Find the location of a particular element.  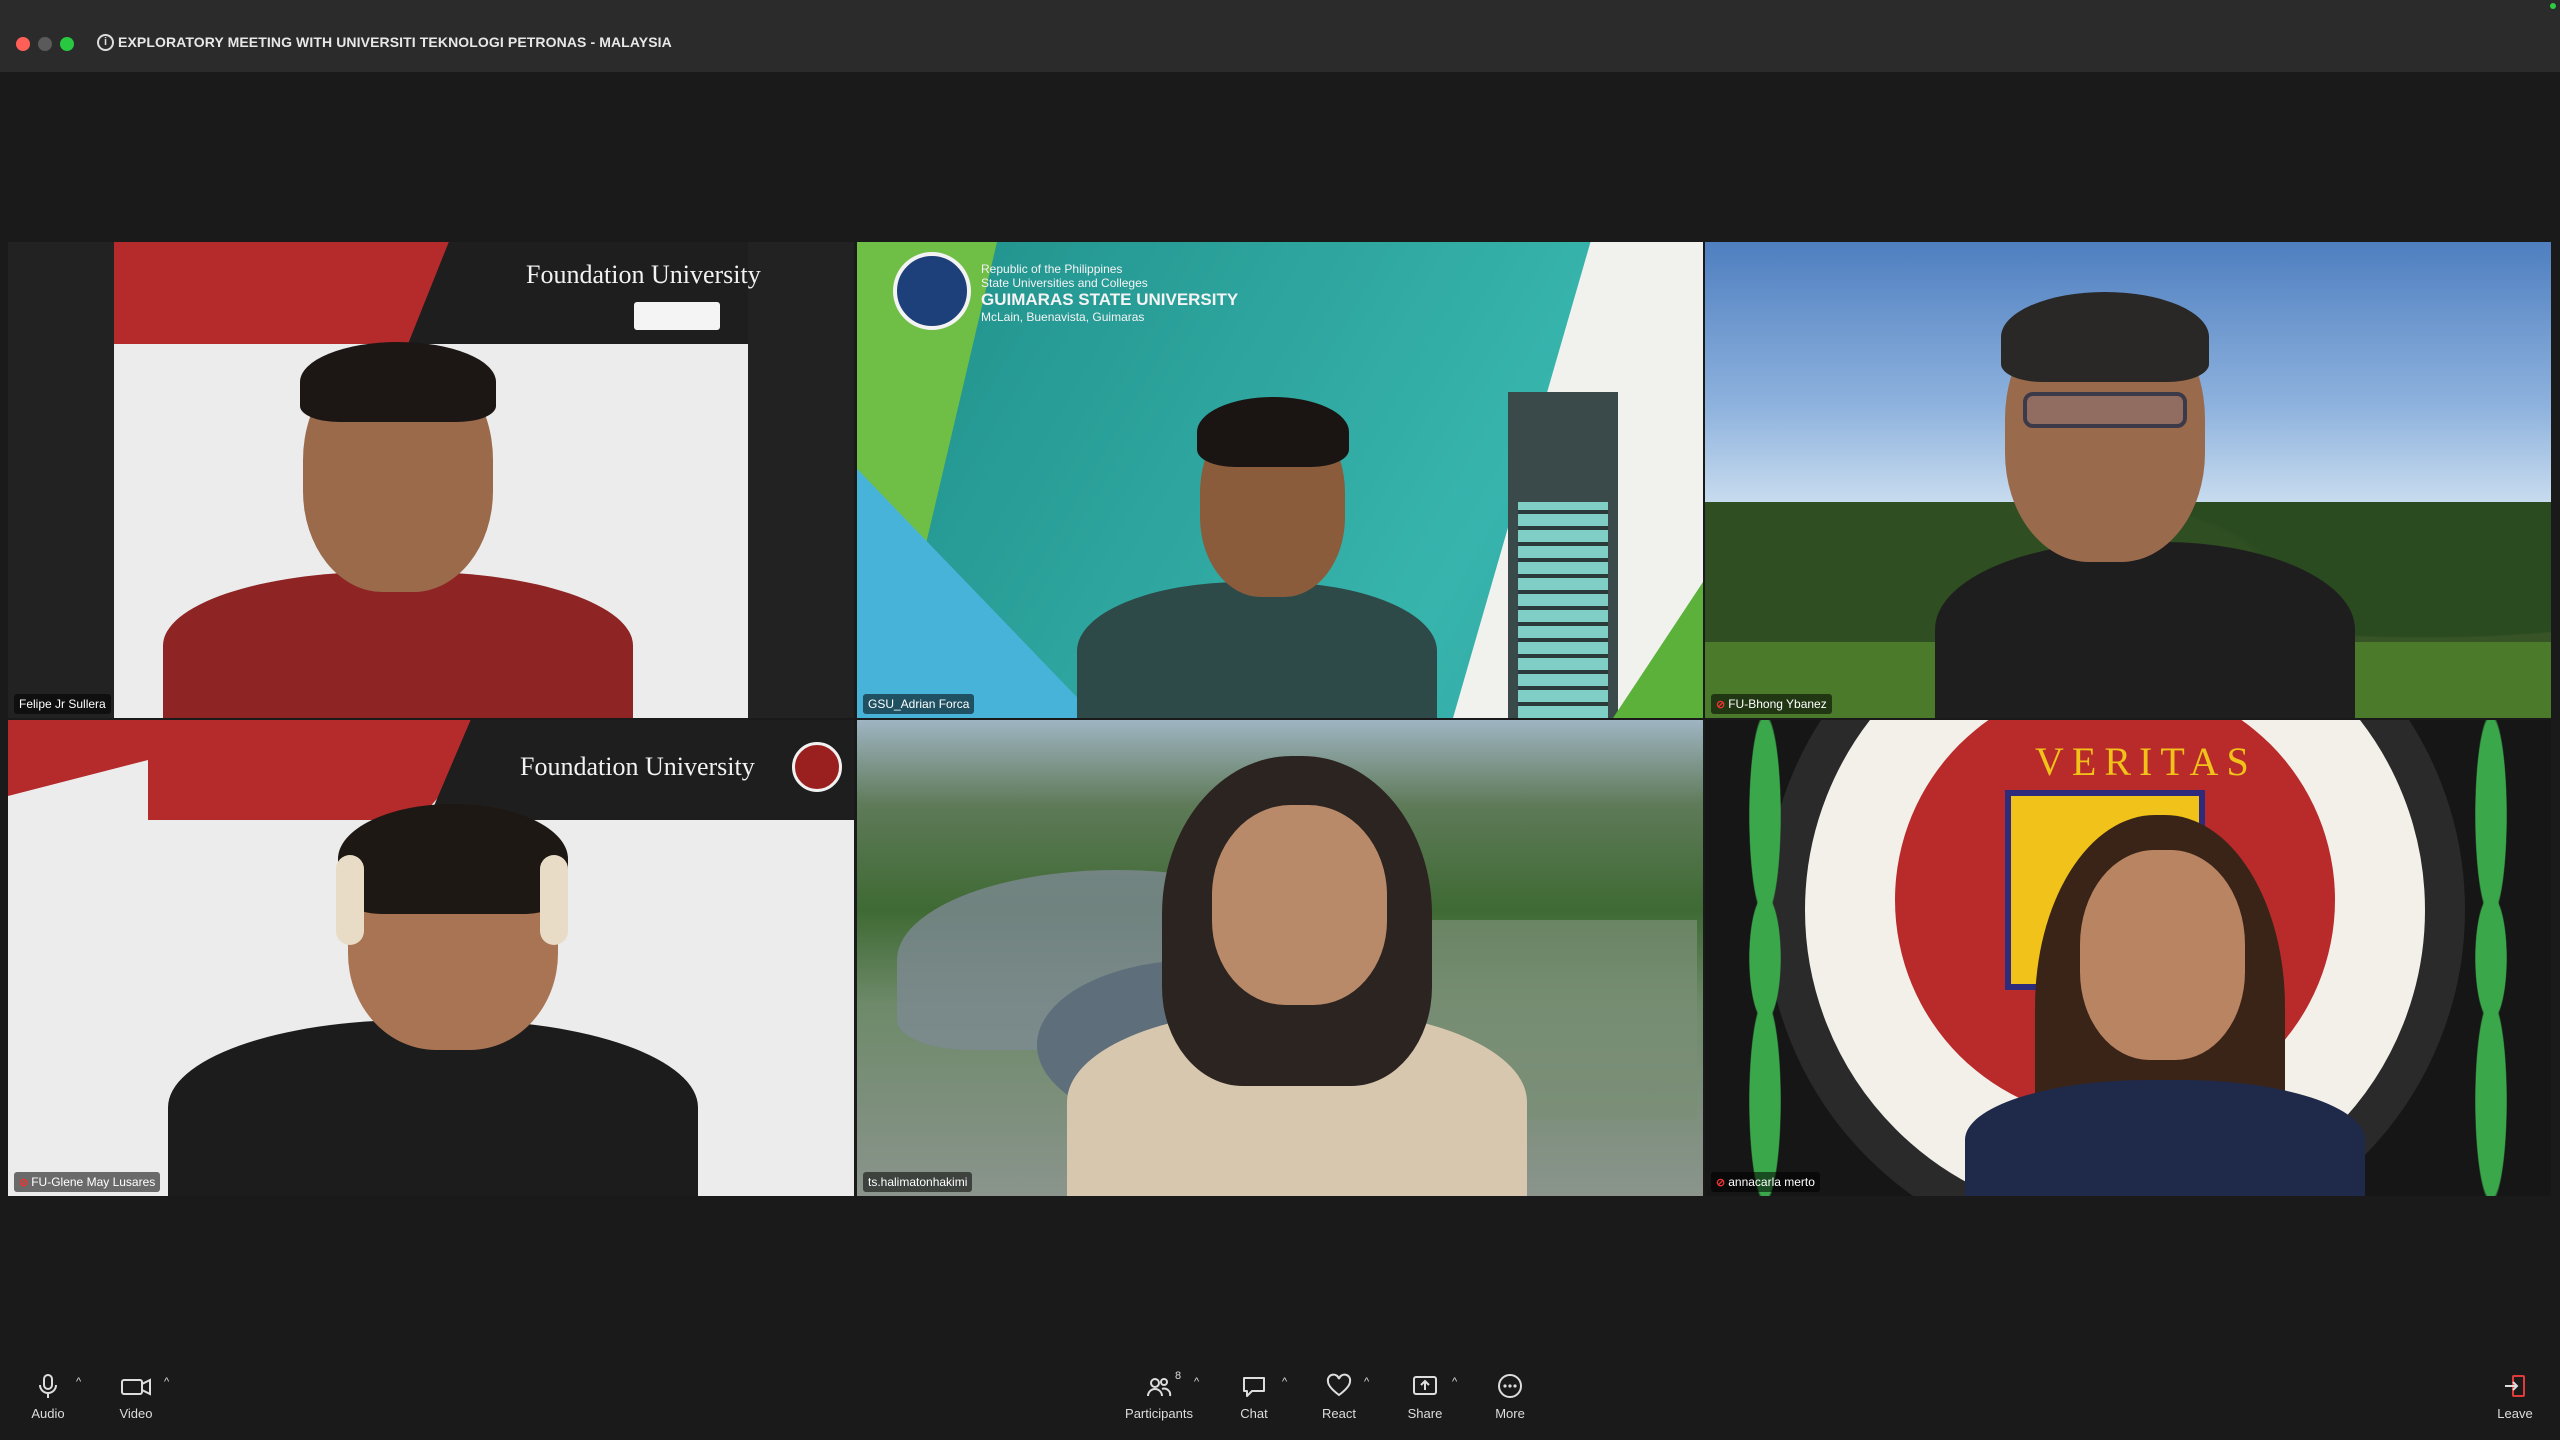

camera-icon is located at coordinates (136, 1387).